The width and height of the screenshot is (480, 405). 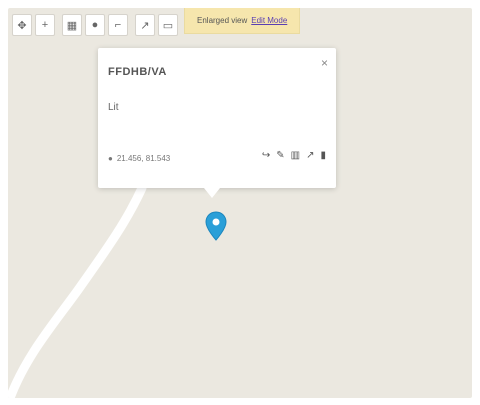 What do you see at coordinates (216, 226) in the screenshot?
I see `location-marker-icon` at bounding box center [216, 226].